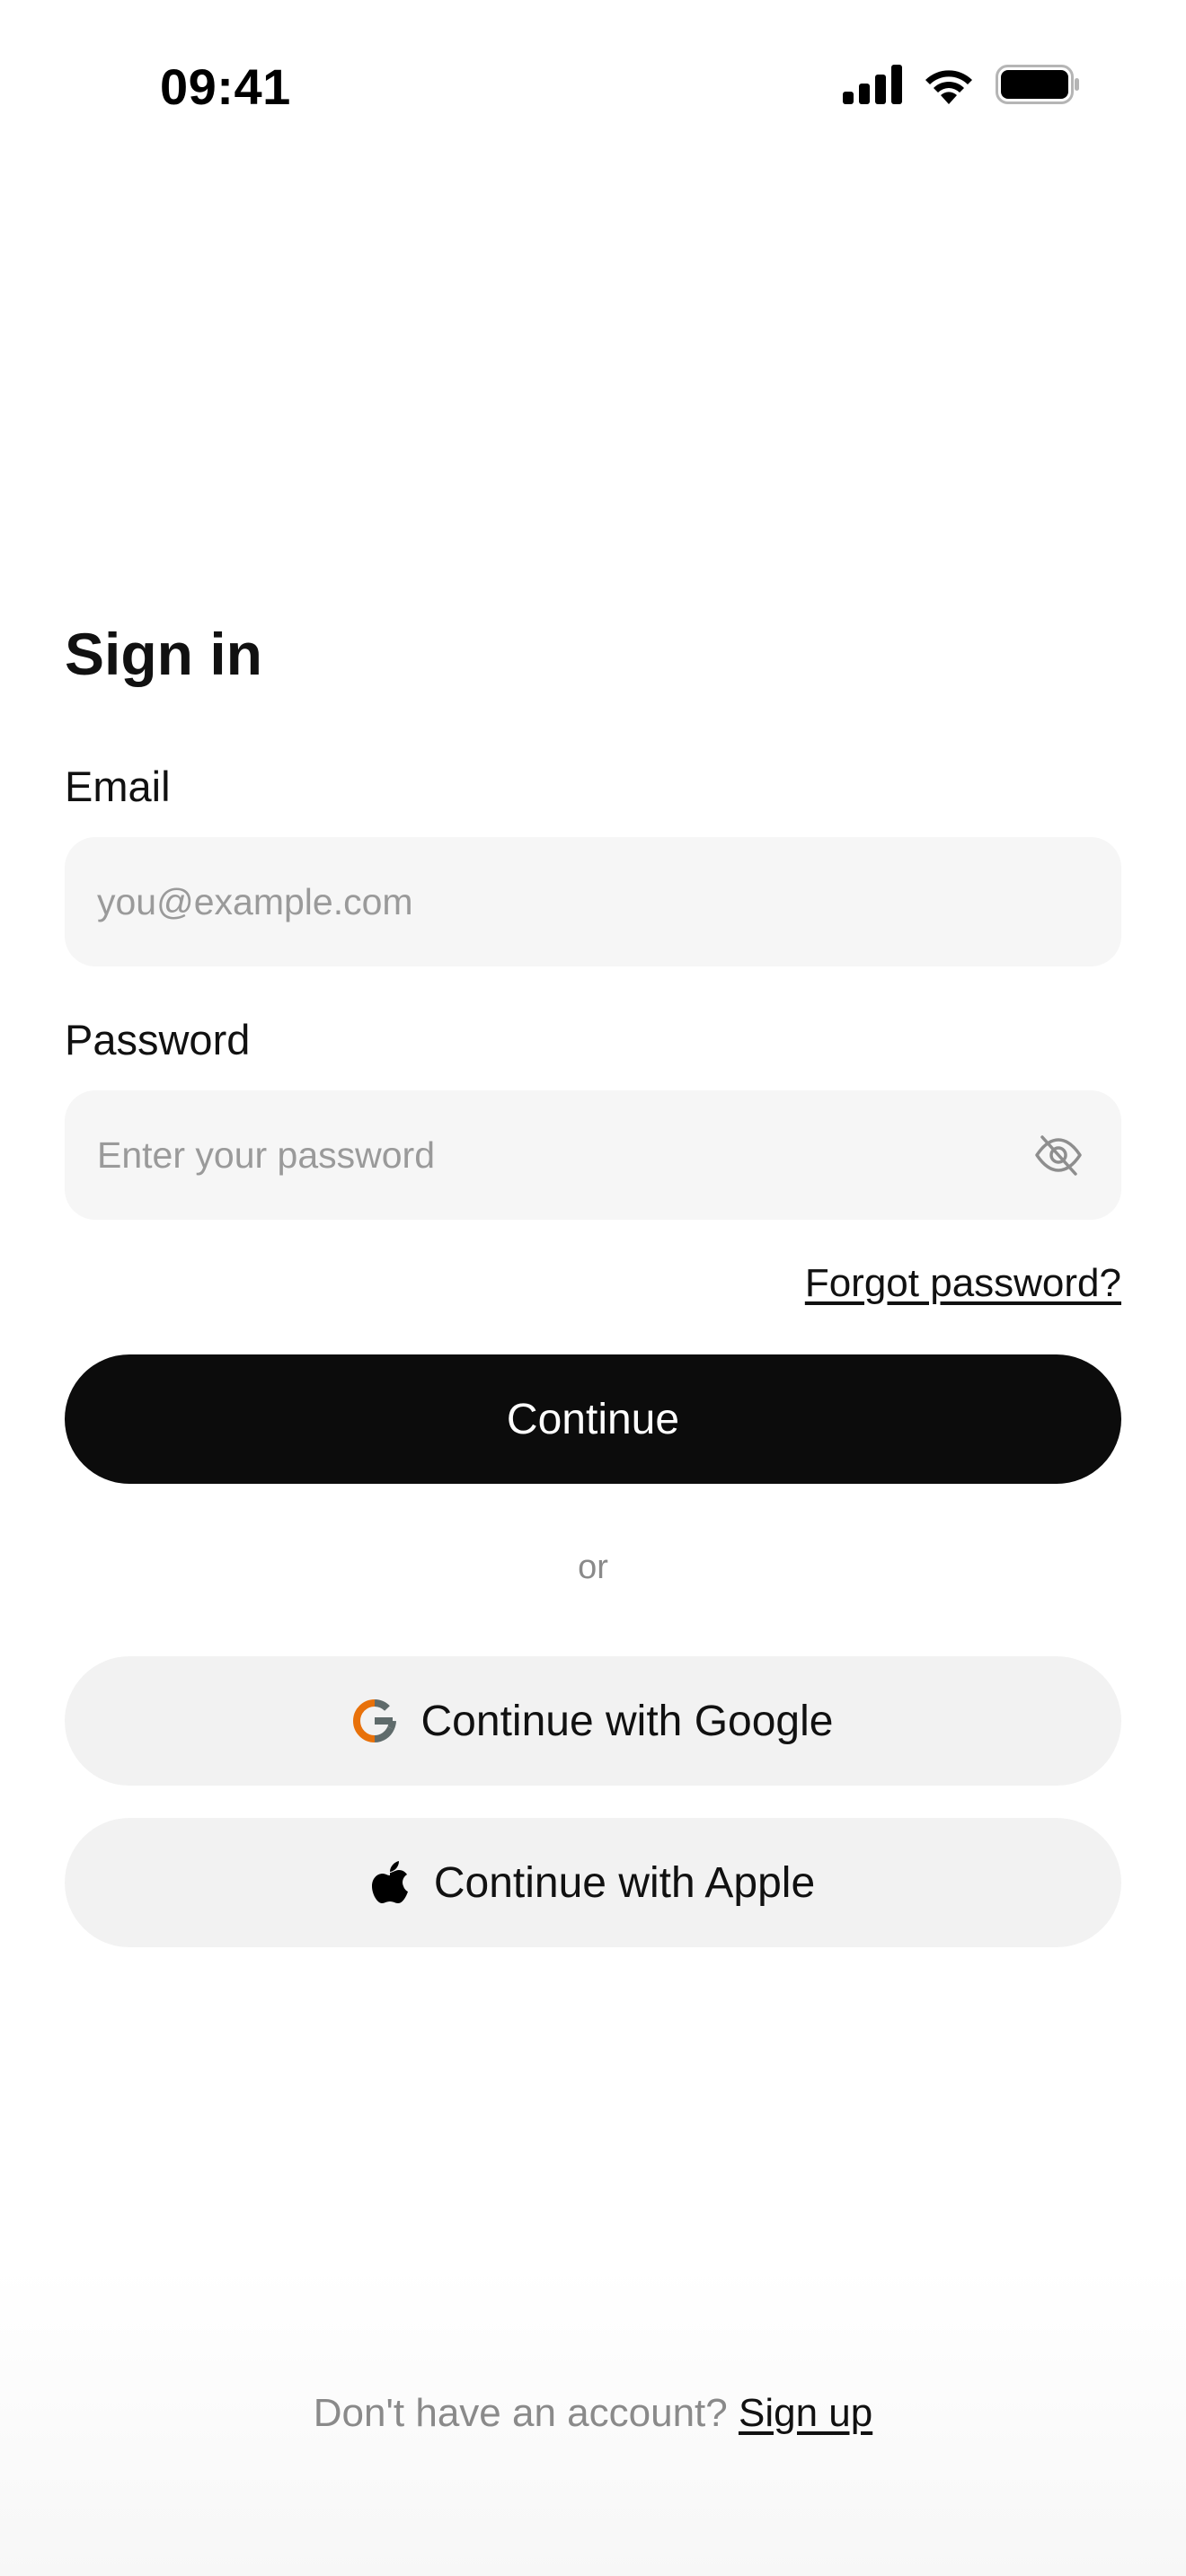  I want to click on continue-with-apple-button: Continue with Apple, so click(593, 1882).